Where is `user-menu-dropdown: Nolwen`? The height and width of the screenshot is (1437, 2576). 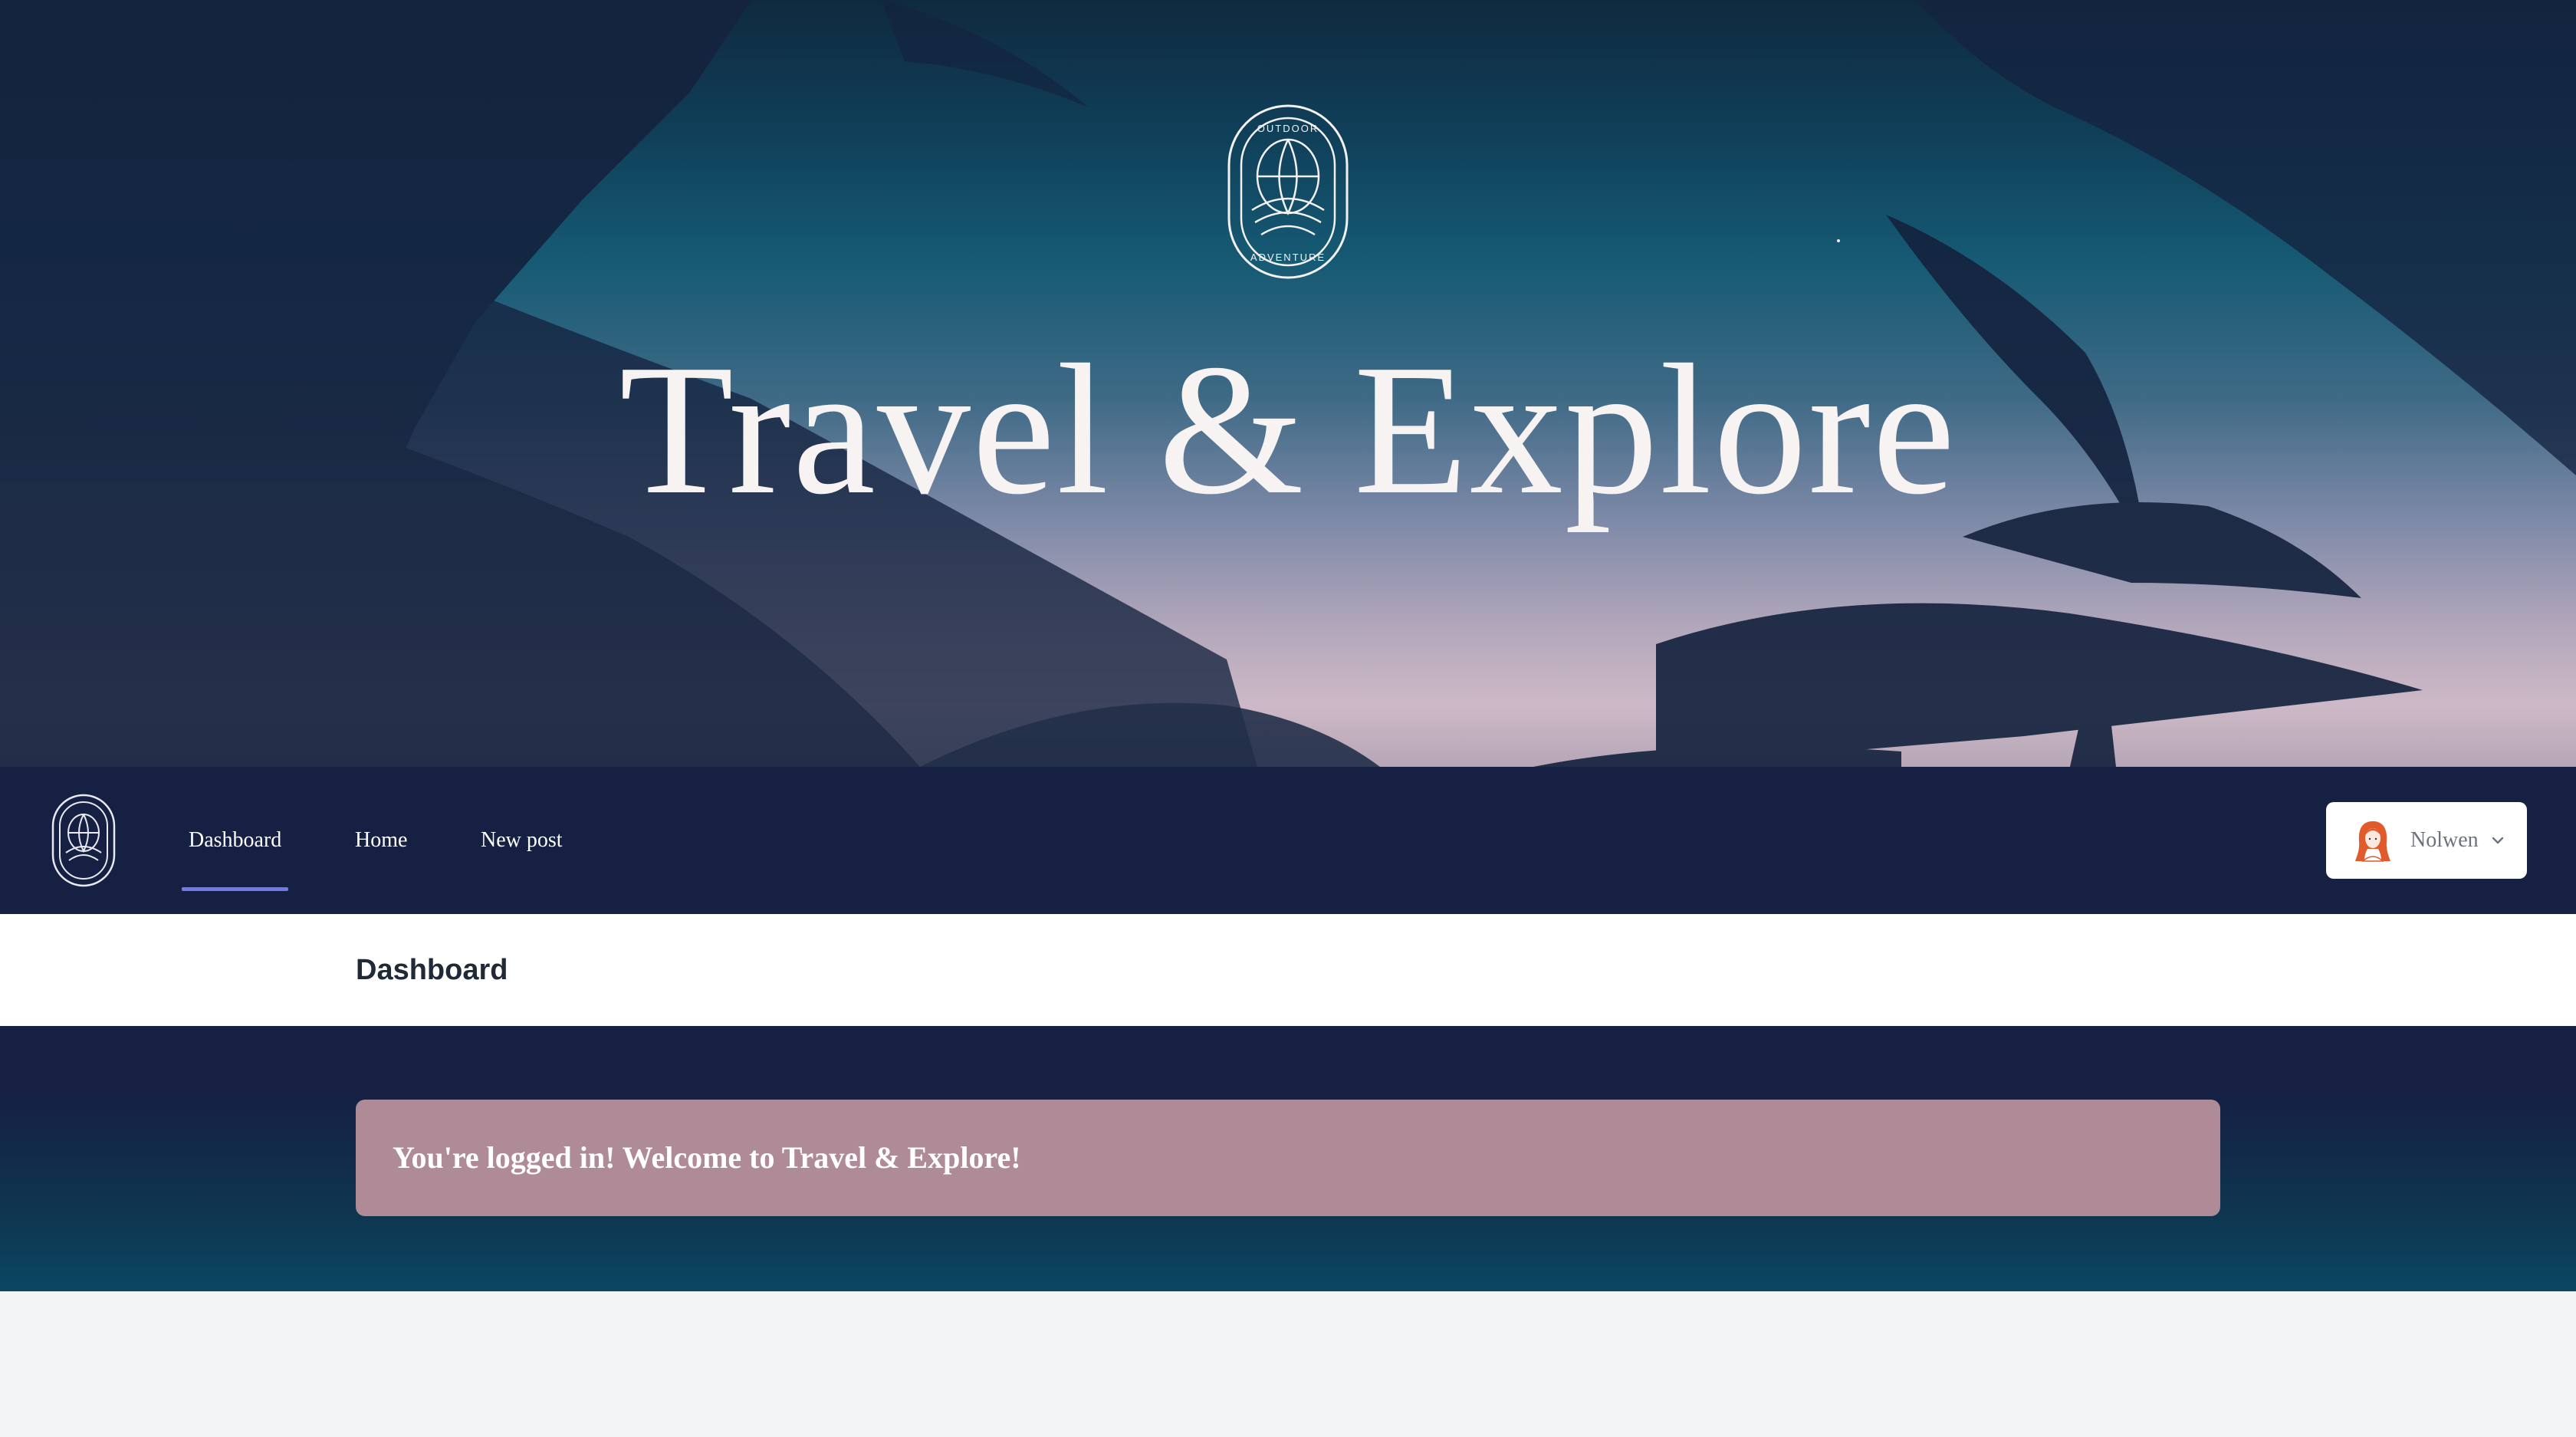
user-menu-dropdown: Nolwen is located at coordinates (2426, 840).